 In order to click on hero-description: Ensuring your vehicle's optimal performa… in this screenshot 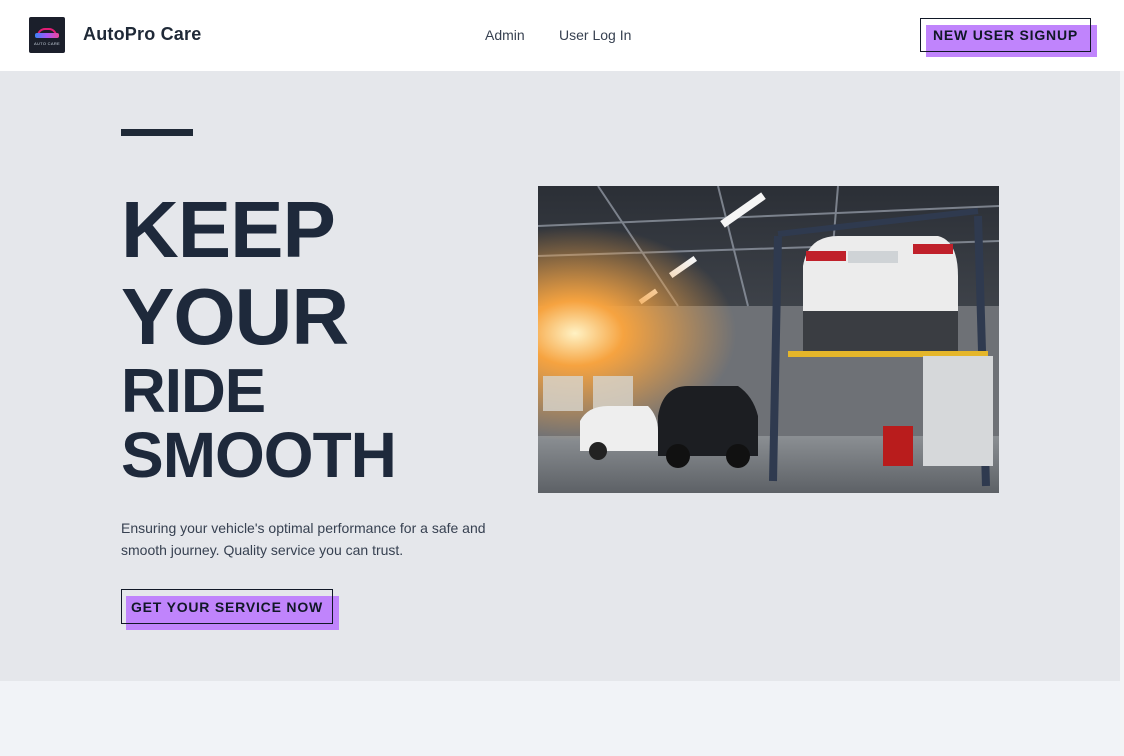, I will do `click(303, 539)`.